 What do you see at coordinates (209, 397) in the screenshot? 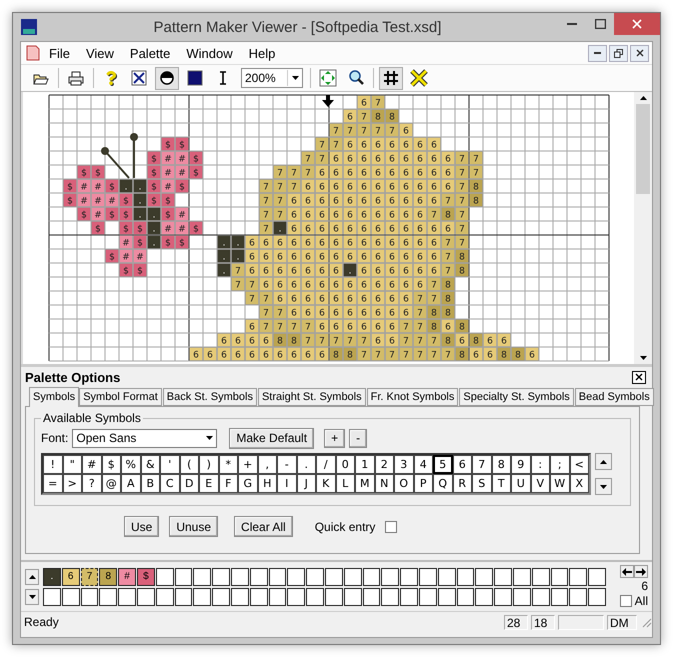
I see `tab: Back St. Symbols` at bounding box center [209, 397].